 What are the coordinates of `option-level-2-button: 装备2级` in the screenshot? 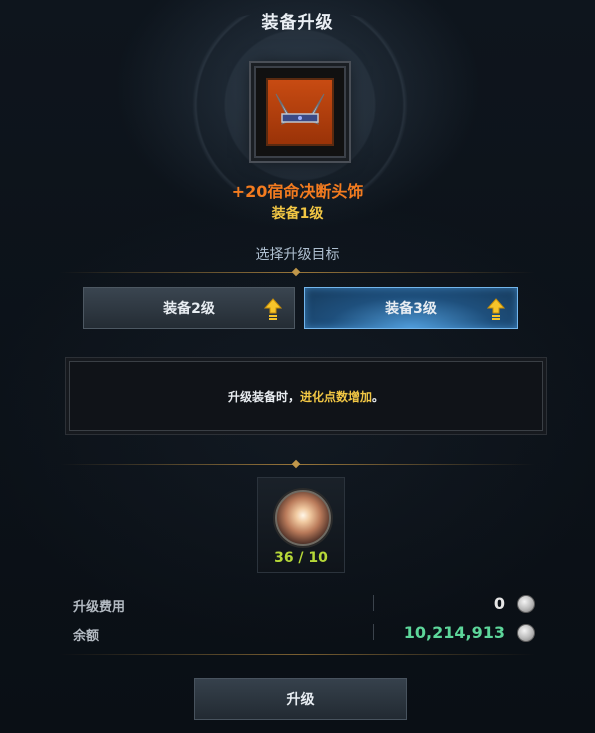 It's located at (189, 308).